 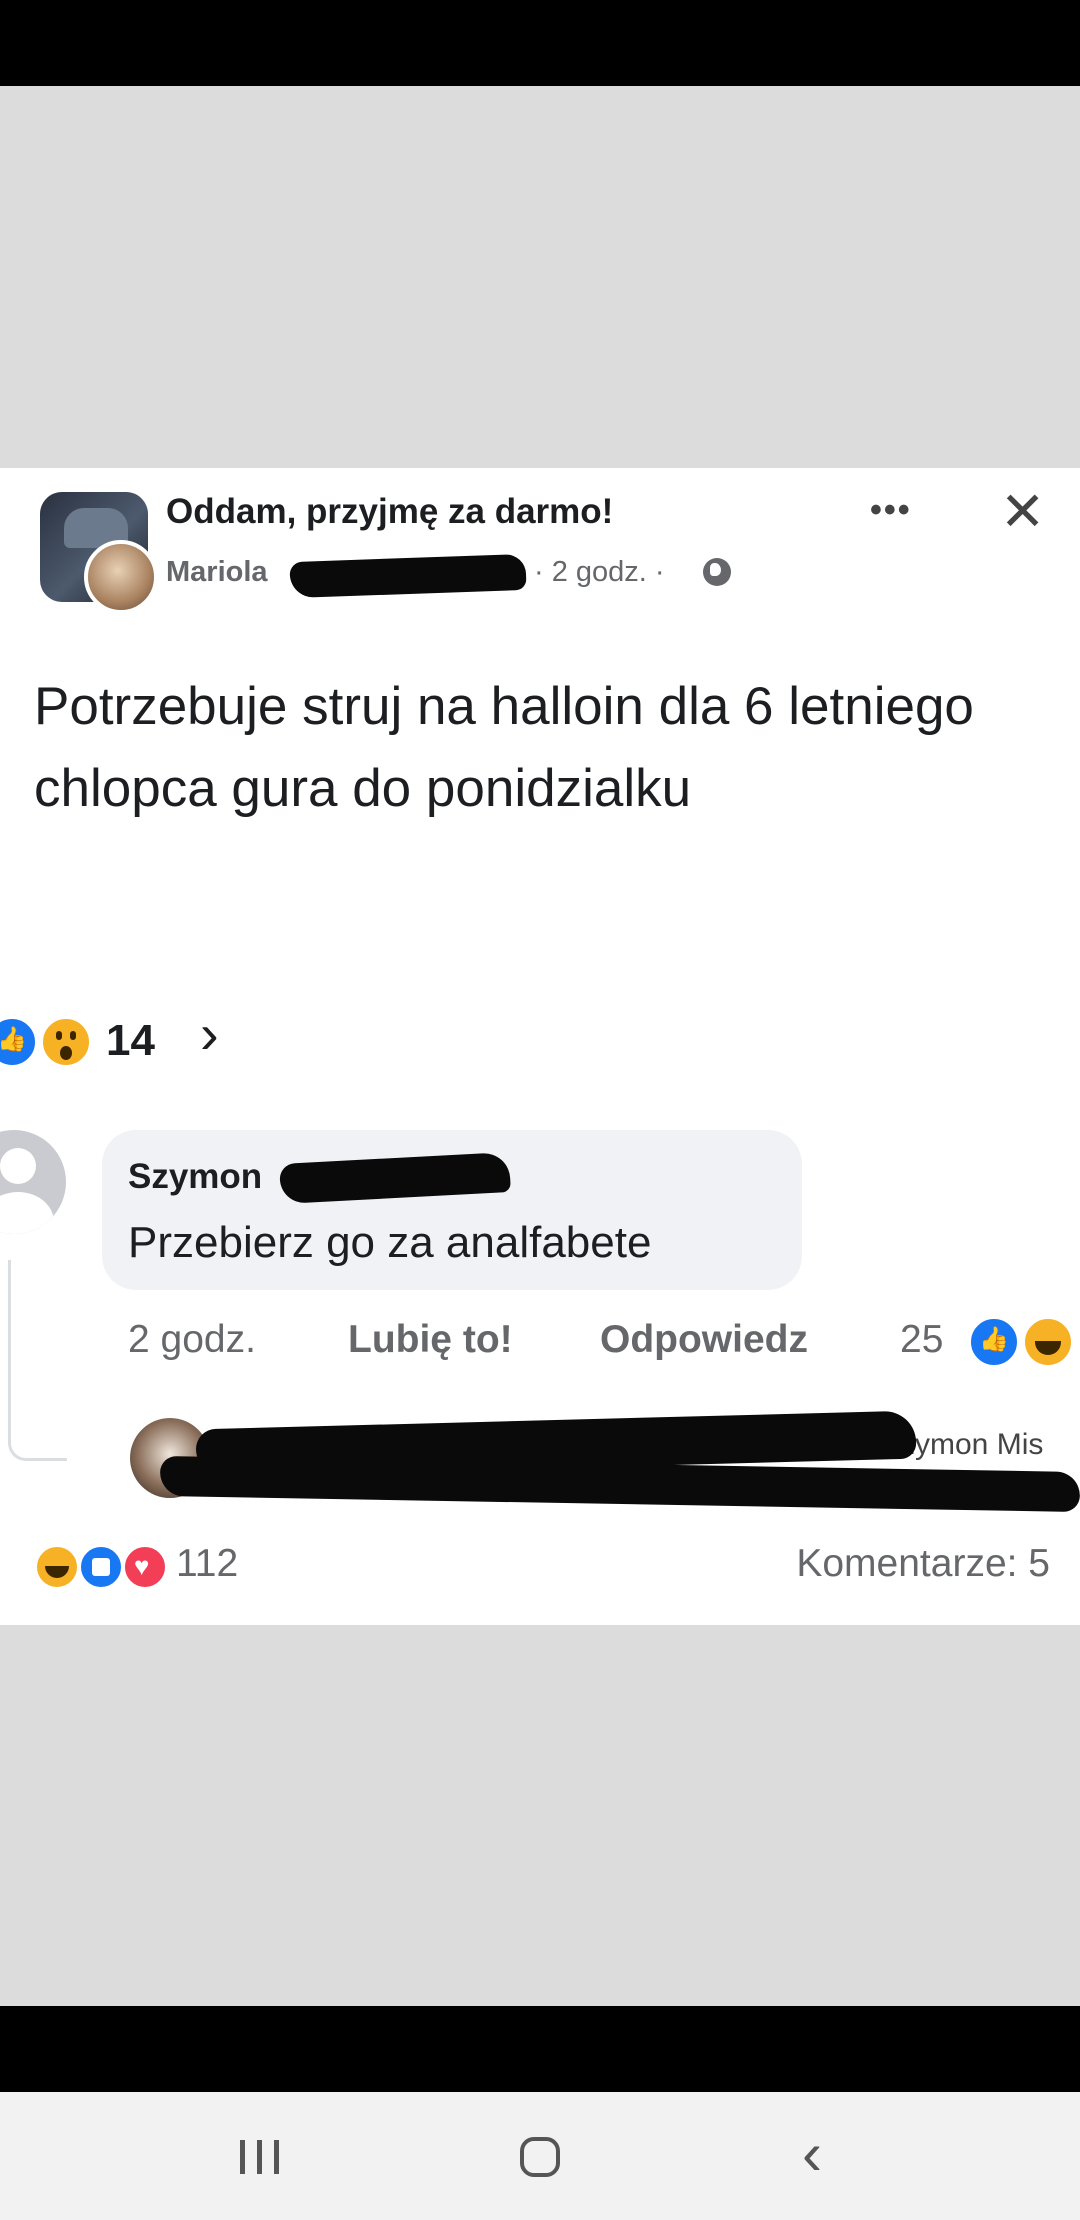 I want to click on black-bar, so click(x=540, y=2049).